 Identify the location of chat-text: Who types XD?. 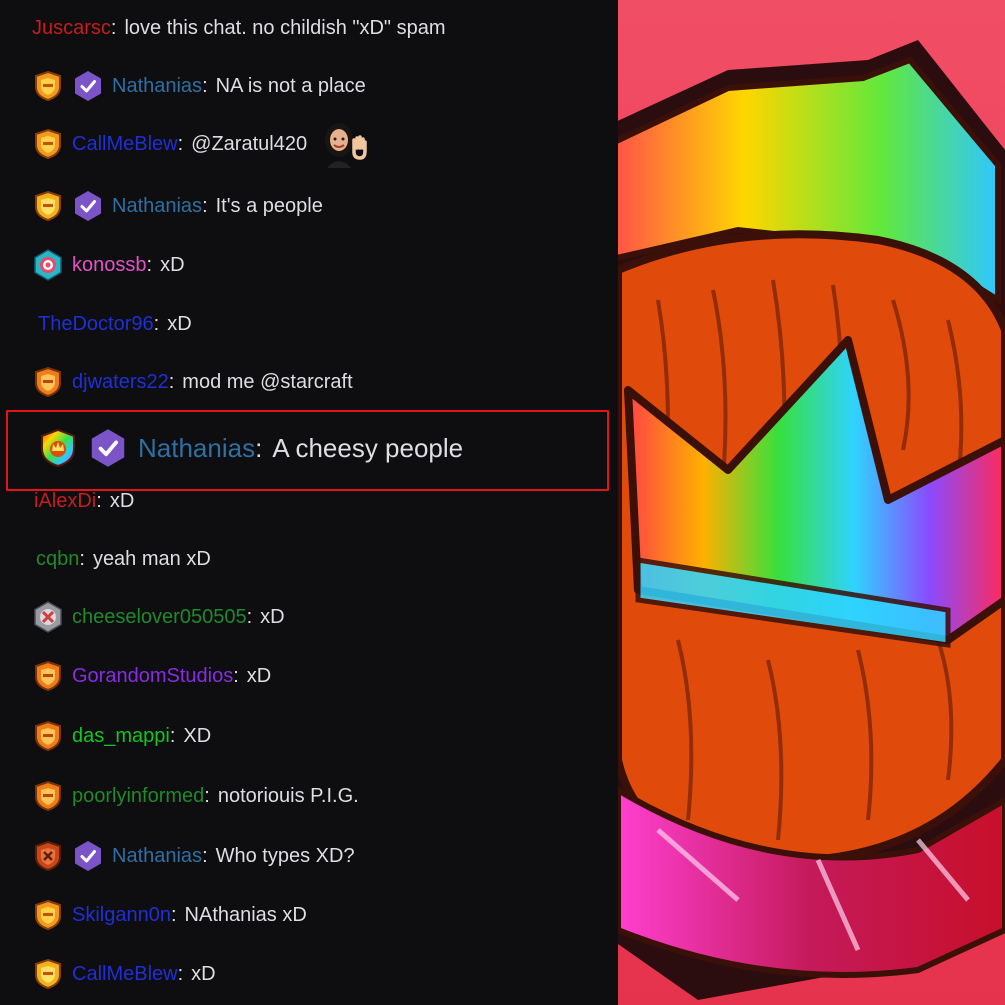
(285, 855).